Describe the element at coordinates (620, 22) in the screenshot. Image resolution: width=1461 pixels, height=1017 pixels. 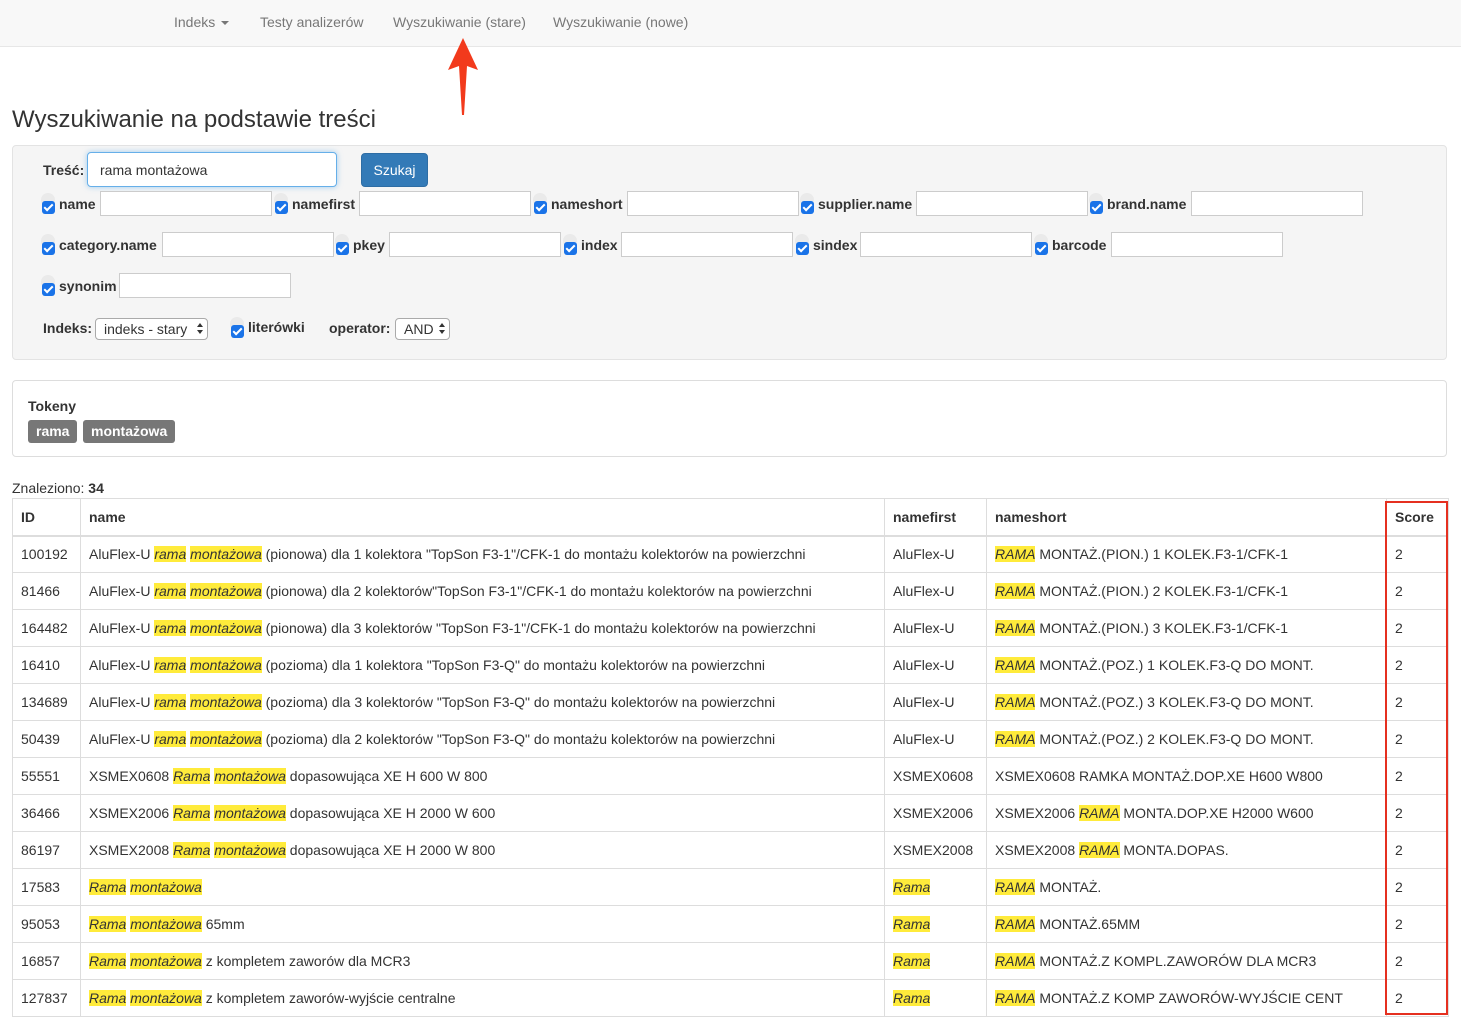
I see `nav-item-wyszukiwanie-nowe: Wyszukiwanie (nowe)` at that location.